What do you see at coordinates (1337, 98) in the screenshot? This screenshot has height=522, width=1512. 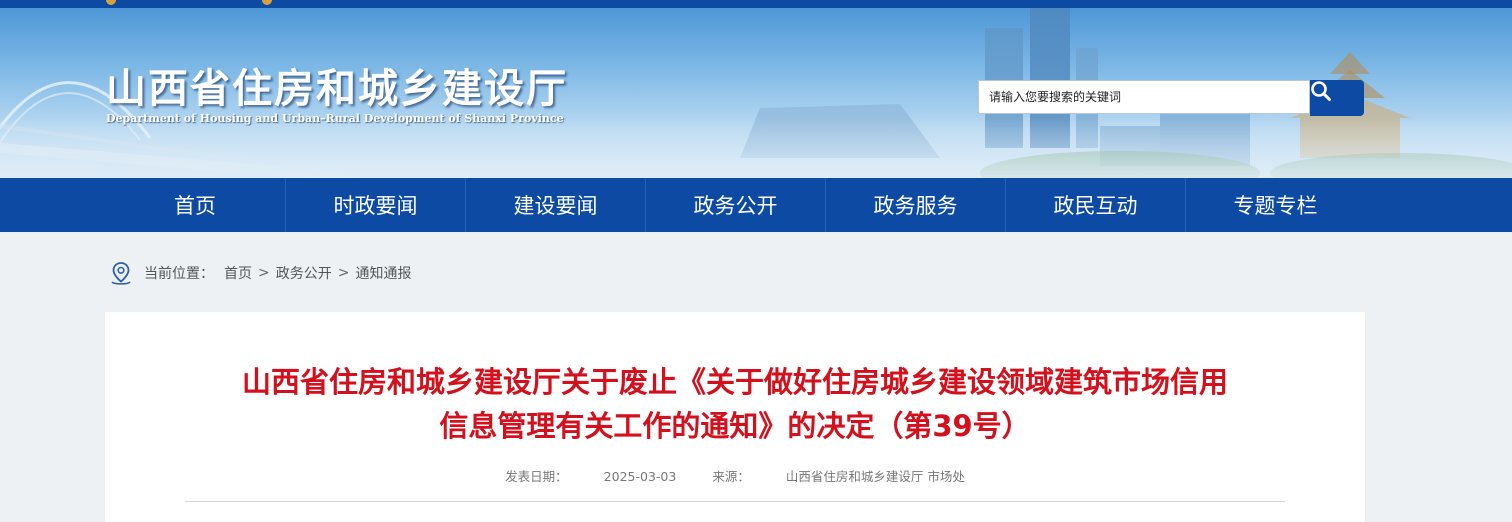 I see `search-button` at bounding box center [1337, 98].